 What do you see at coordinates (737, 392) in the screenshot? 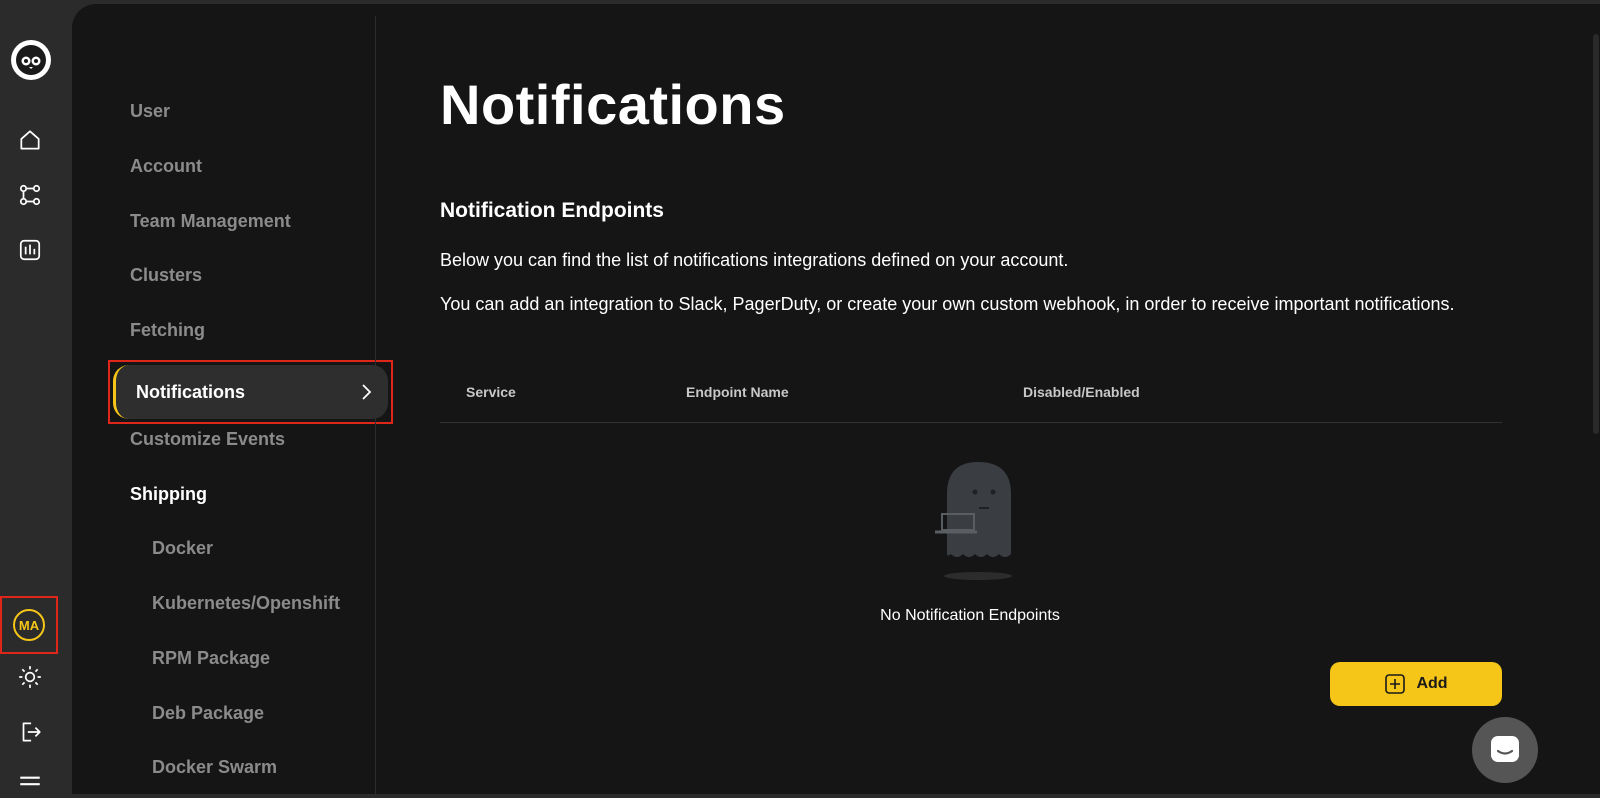
I see `column-header-endpoint-name: Endpoint Name` at bounding box center [737, 392].